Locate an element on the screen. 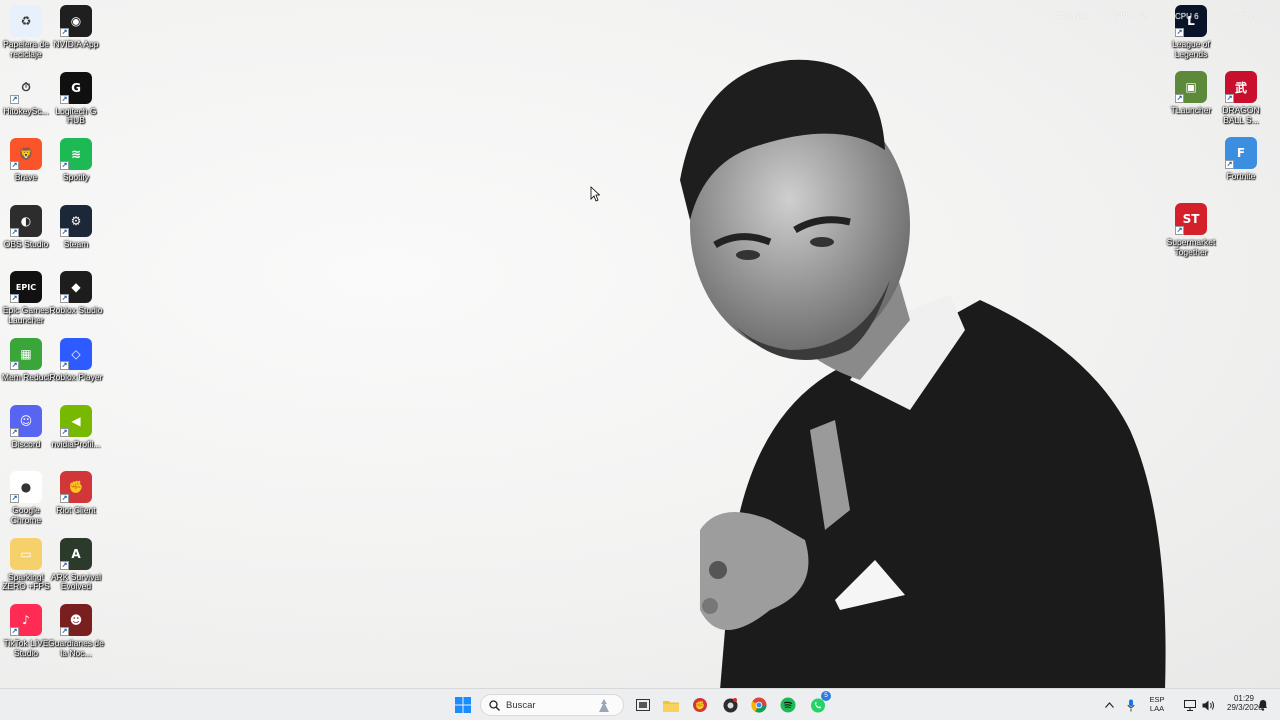 The height and width of the screenshot is (720, 1280). desktop-icon-fortnite: F ↗ Fortnite is located at coordinates (1241, 170).